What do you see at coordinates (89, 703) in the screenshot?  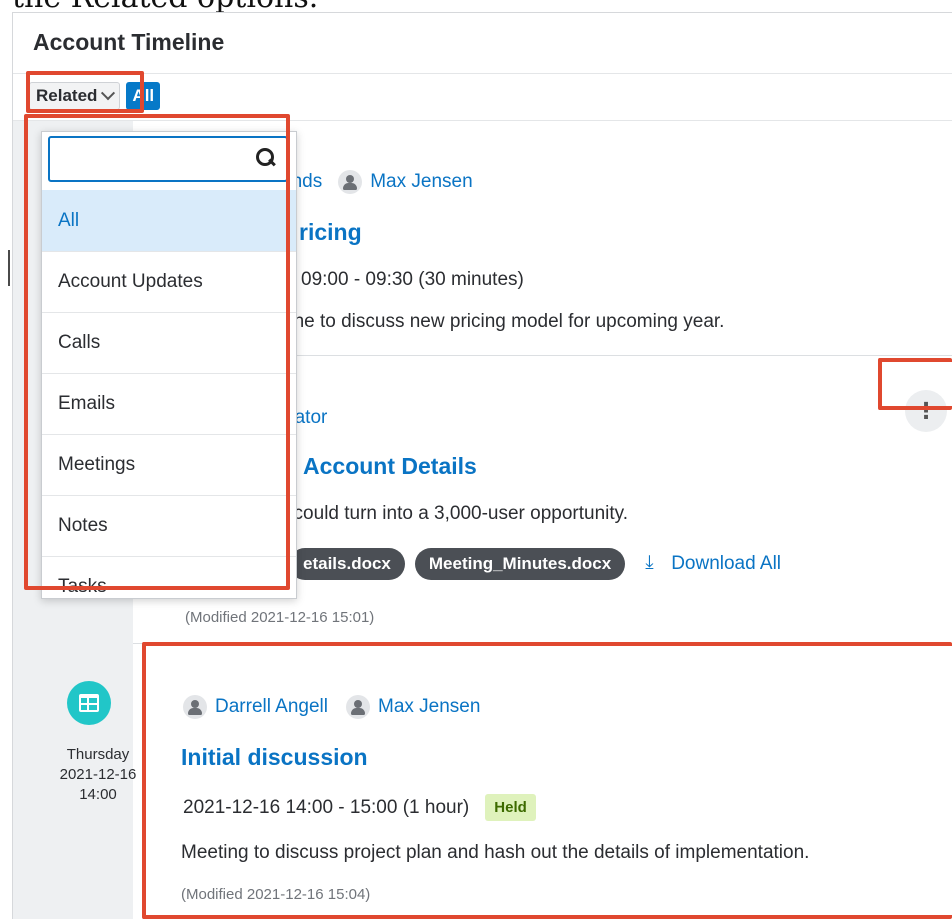 I see `calendar-icon` at bounding box center [89, 703].